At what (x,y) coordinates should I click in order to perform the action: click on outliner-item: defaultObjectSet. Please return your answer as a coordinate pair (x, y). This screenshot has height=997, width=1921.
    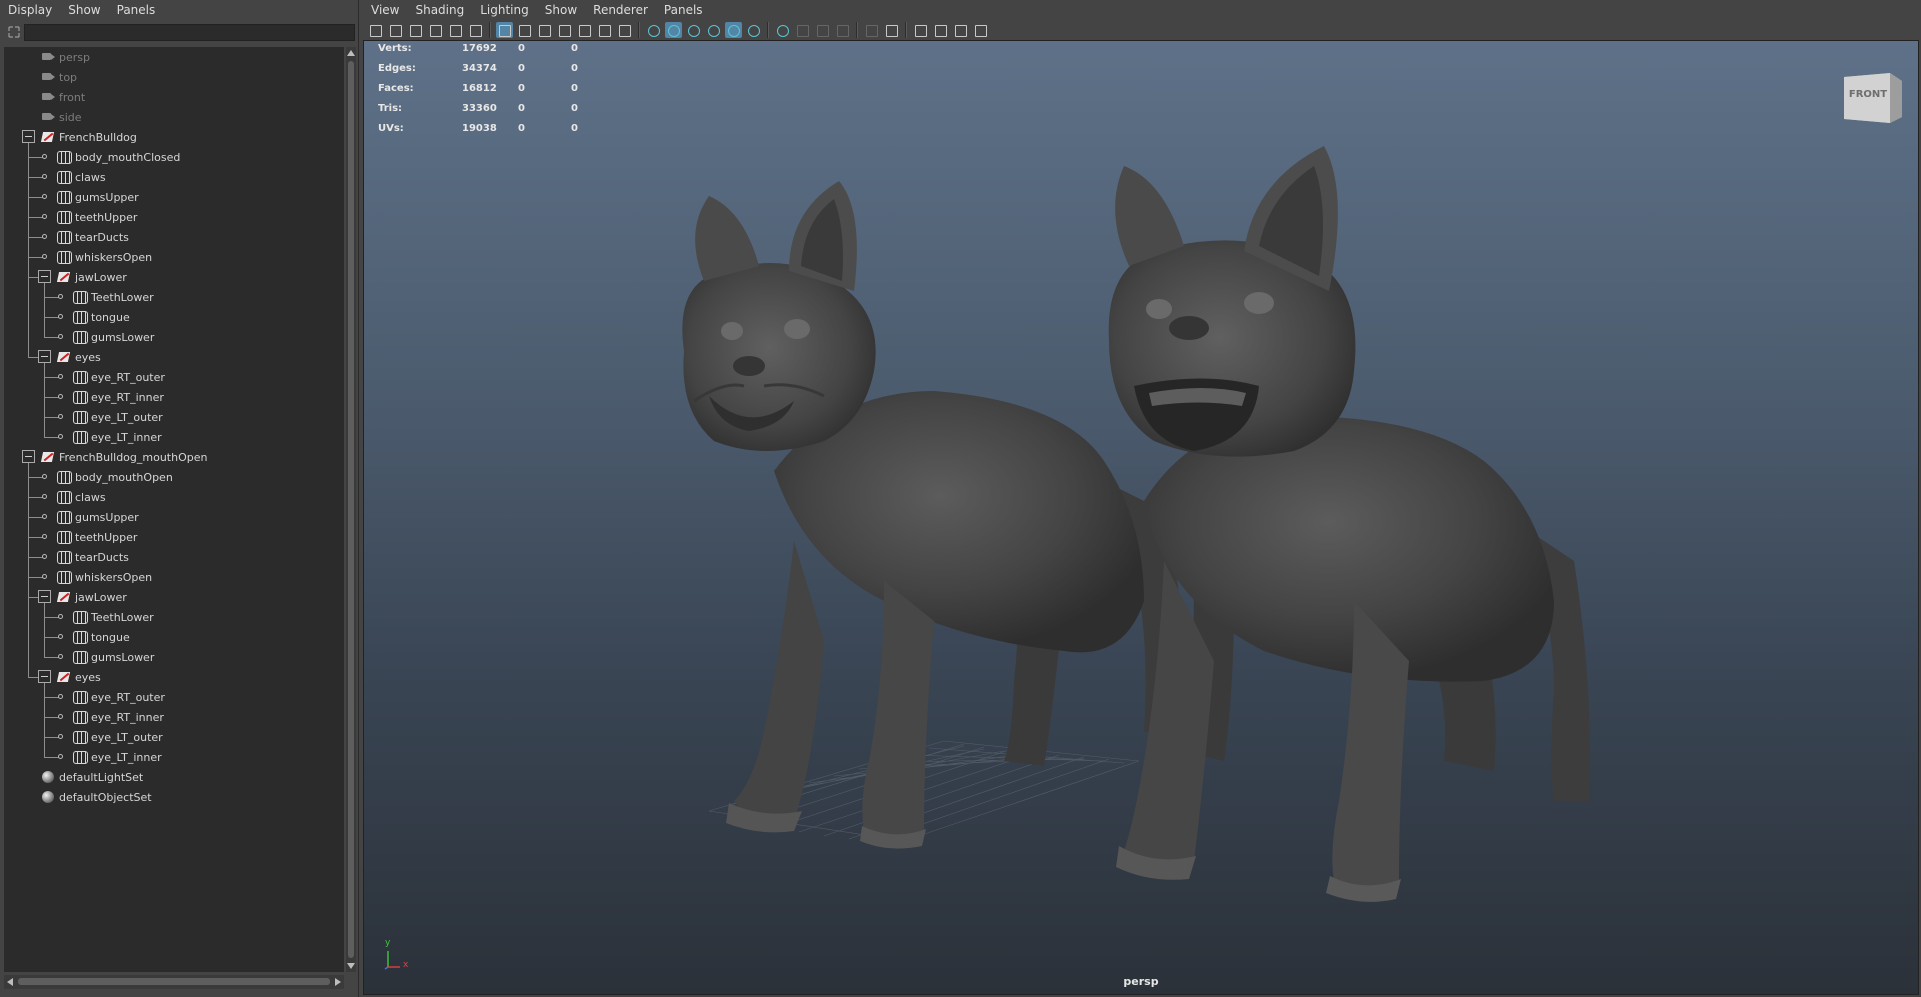
    Looking at the image, I should click on (96, 797).